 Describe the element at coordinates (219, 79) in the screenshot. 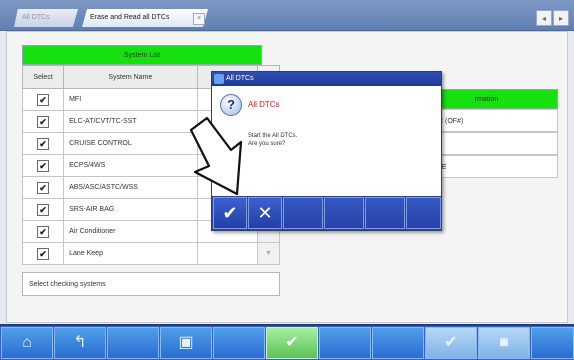

I see `app-icon` at that location.